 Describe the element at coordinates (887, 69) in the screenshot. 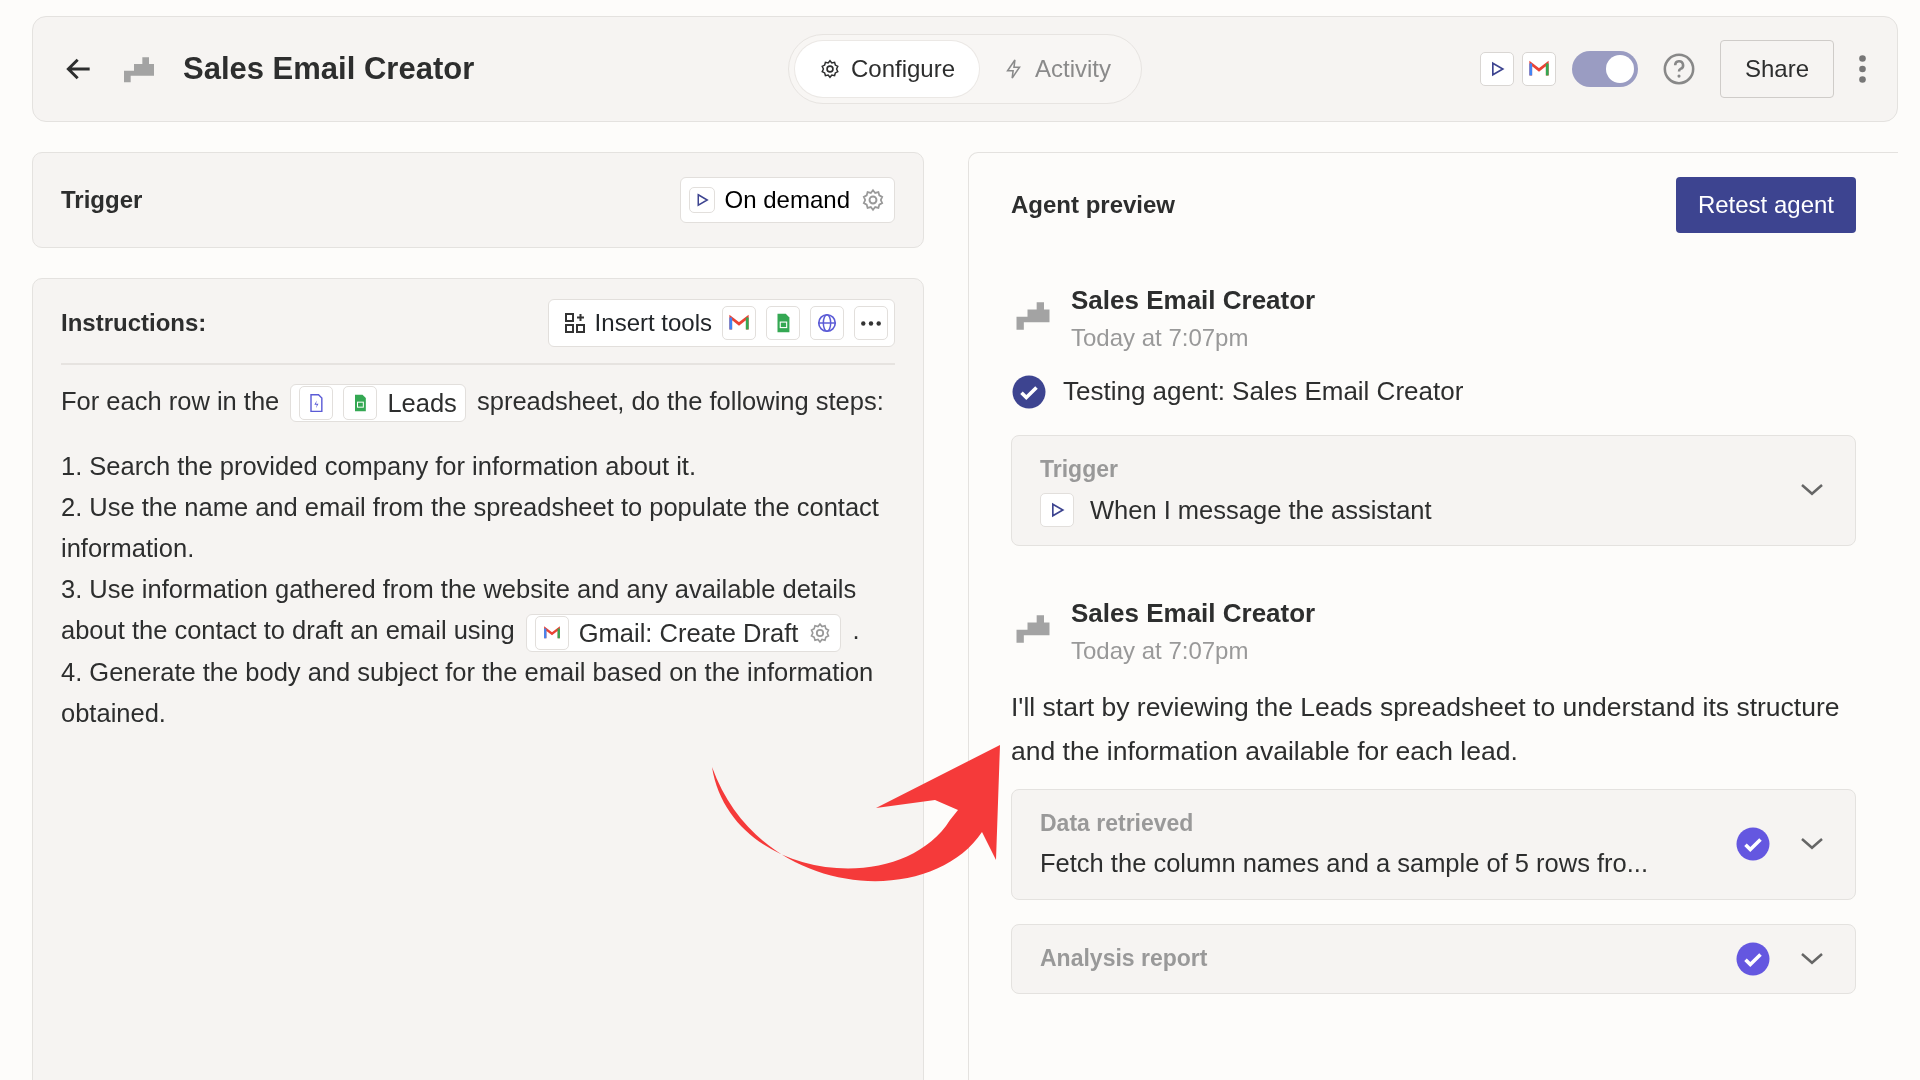

I see `tab: Configure` at that location.